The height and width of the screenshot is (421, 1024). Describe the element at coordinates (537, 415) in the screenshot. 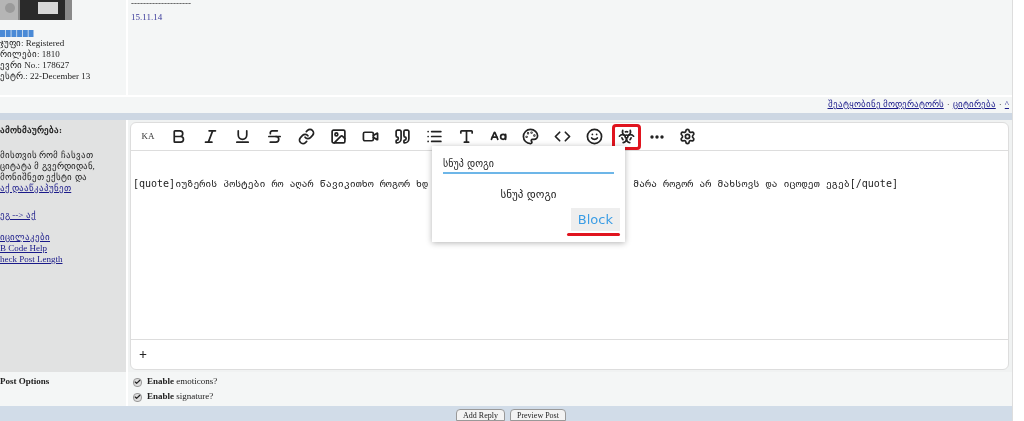

I see `form-button: Preview Post` at that location.